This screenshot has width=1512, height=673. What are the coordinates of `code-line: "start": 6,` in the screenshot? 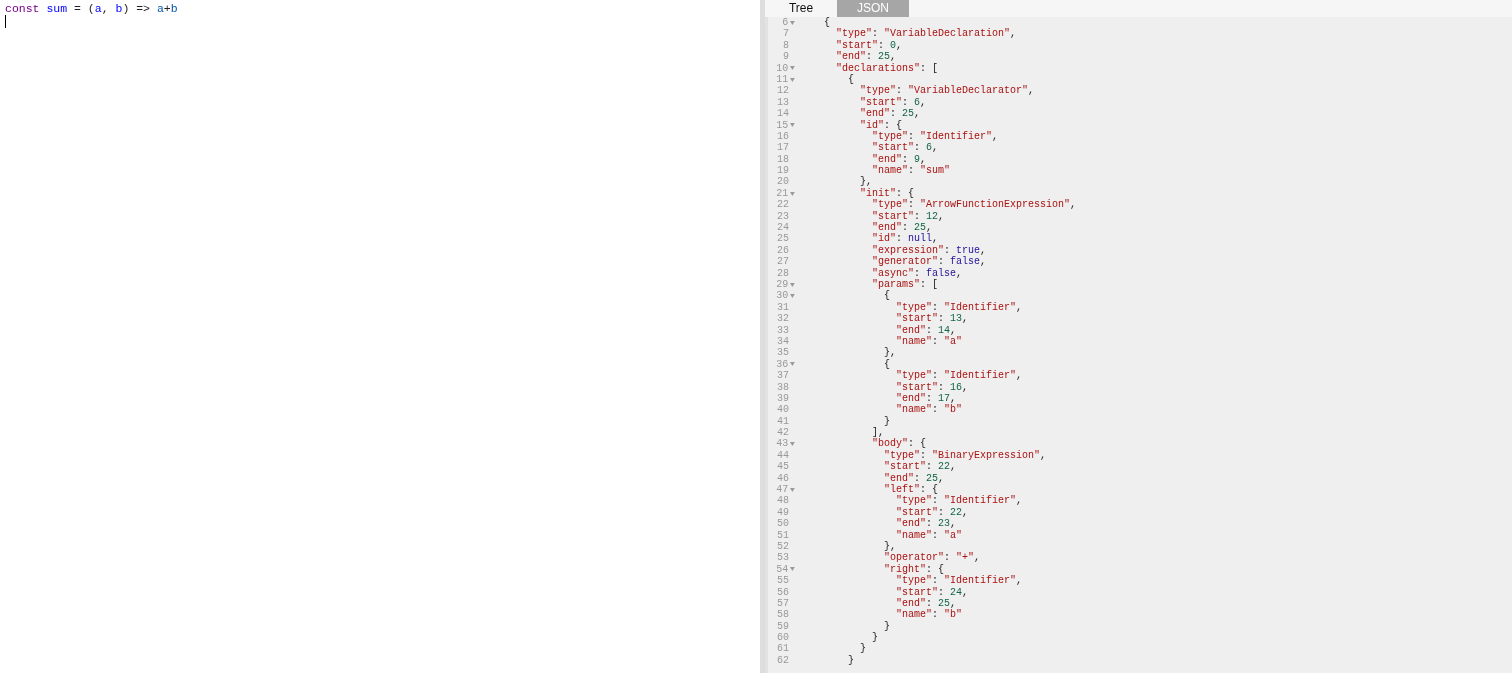 It's located at (905, 148).